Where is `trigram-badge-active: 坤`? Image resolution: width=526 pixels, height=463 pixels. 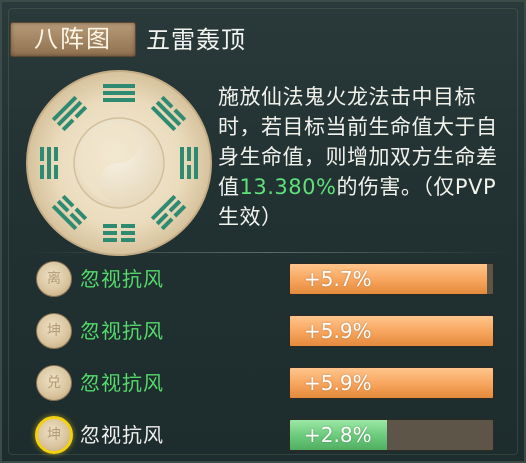
trigram-badge-active: 坤 is located at coordinates (54, 435).